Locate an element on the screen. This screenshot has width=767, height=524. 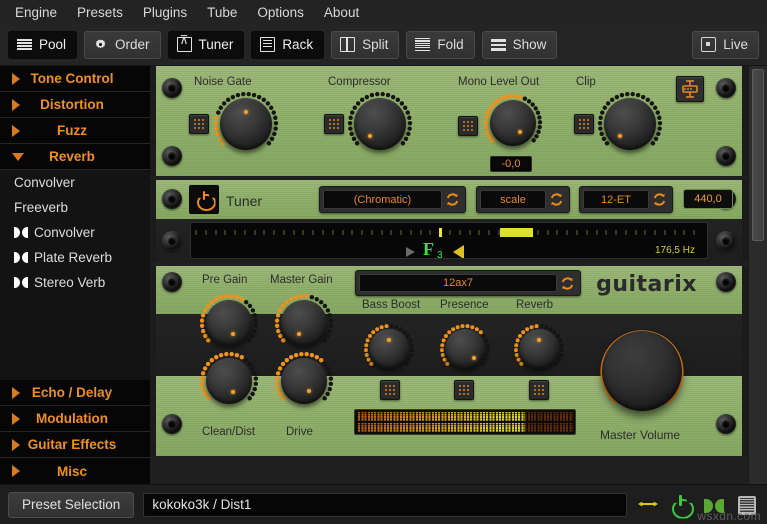
sidebar-category-guitar-effects: Guitar Effects is located at coordinates (75, 445).